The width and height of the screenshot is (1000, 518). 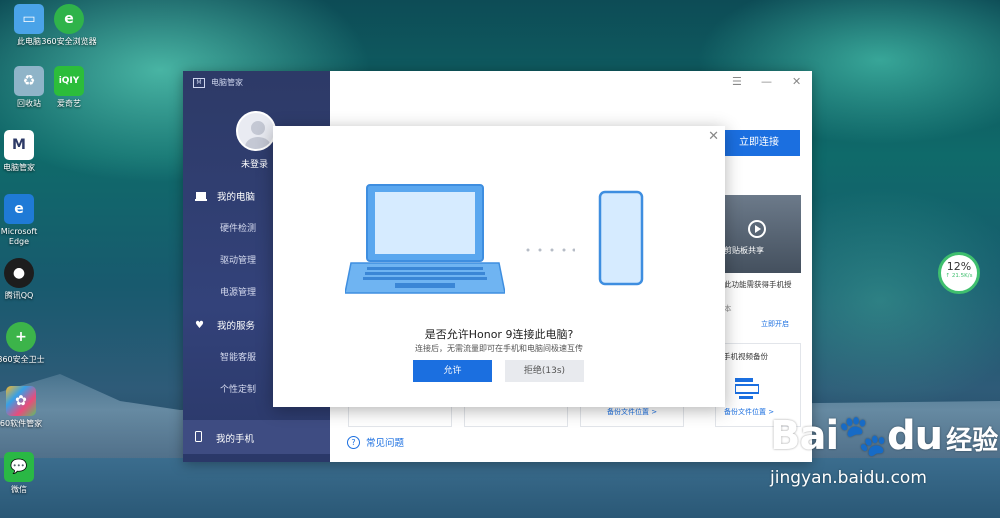 I want to click on upload-speed: ↑ 21.5K/s, so click(x=959, y=276).